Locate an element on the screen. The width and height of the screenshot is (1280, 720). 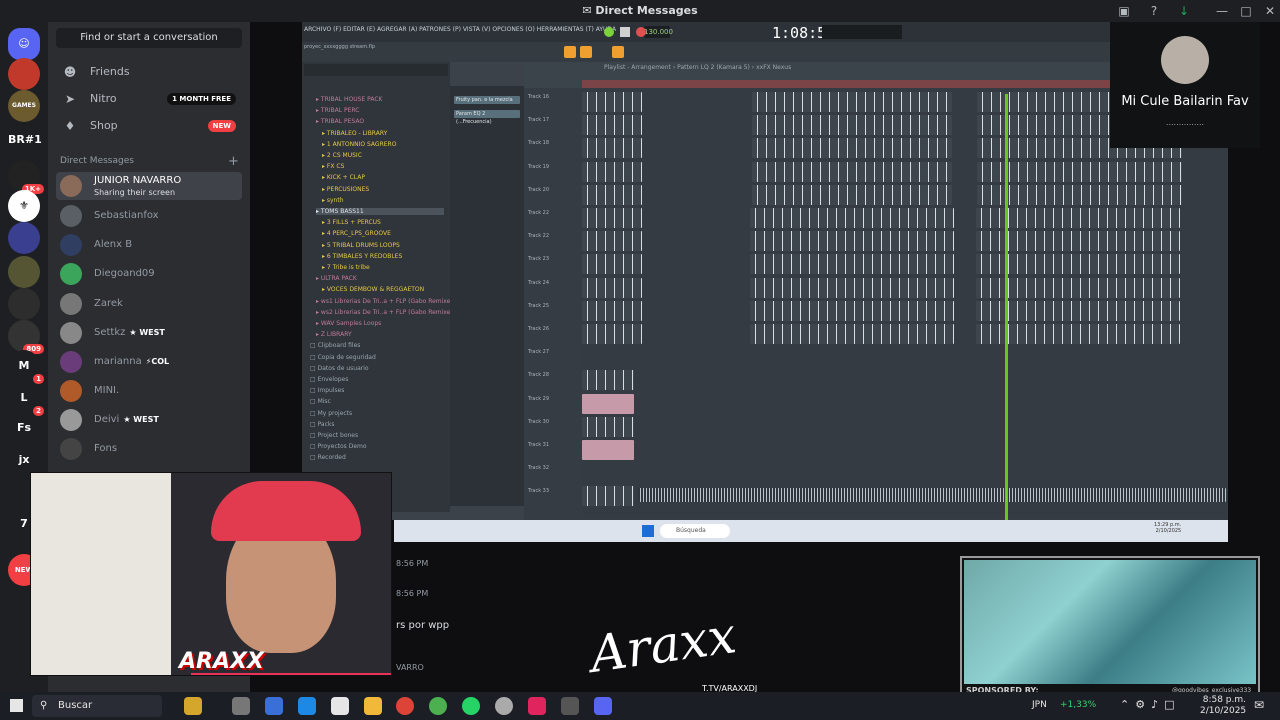
taskbar-search: ⚲ Buscar is located at coordinates (97, 706).